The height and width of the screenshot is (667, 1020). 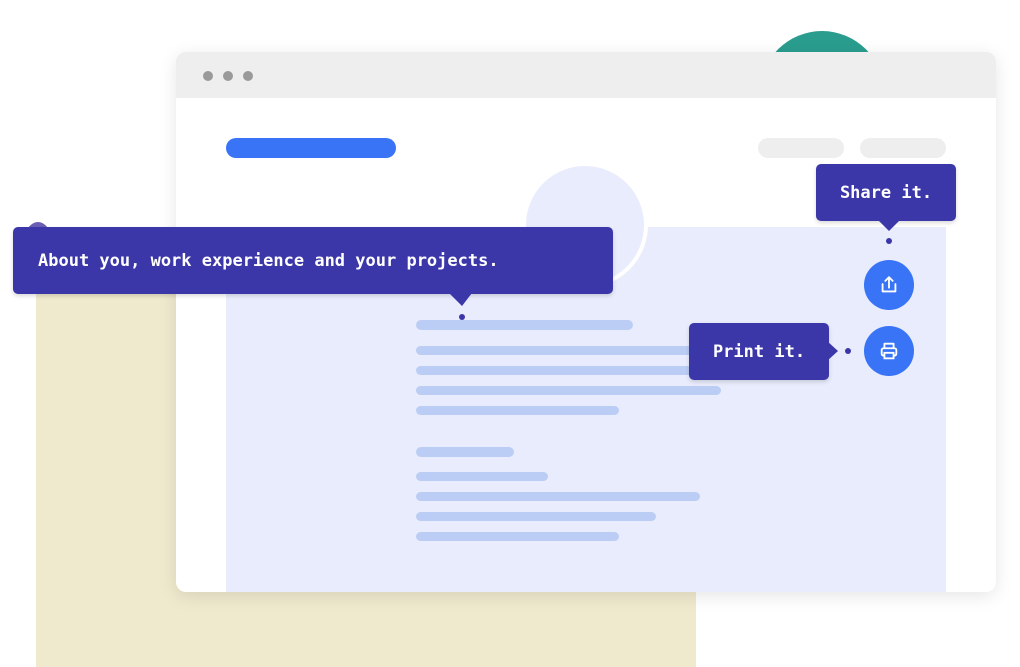 I want to click on tooltip-about-pin, so click(x=462, y=317).